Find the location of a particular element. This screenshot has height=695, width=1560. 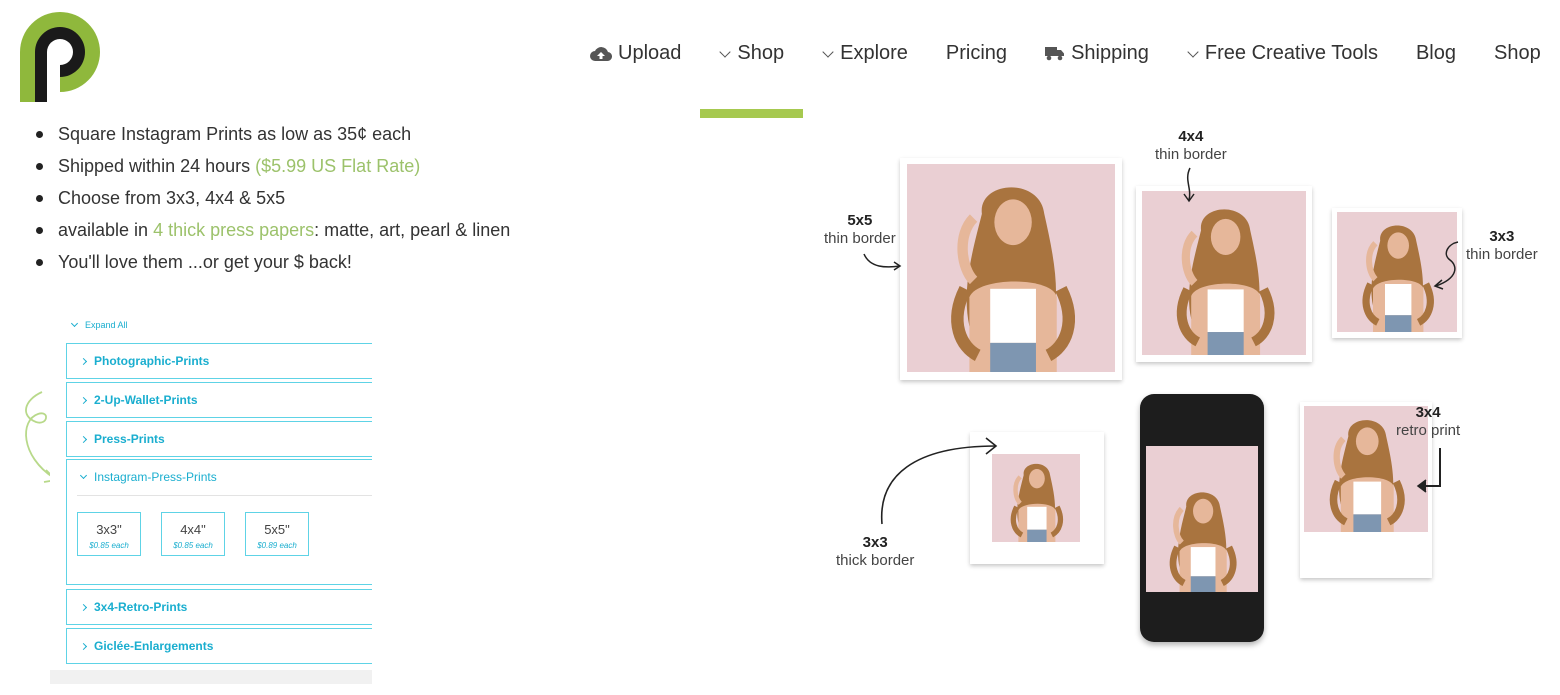

size-label: 5x5" is located at coordinates (277, 529).